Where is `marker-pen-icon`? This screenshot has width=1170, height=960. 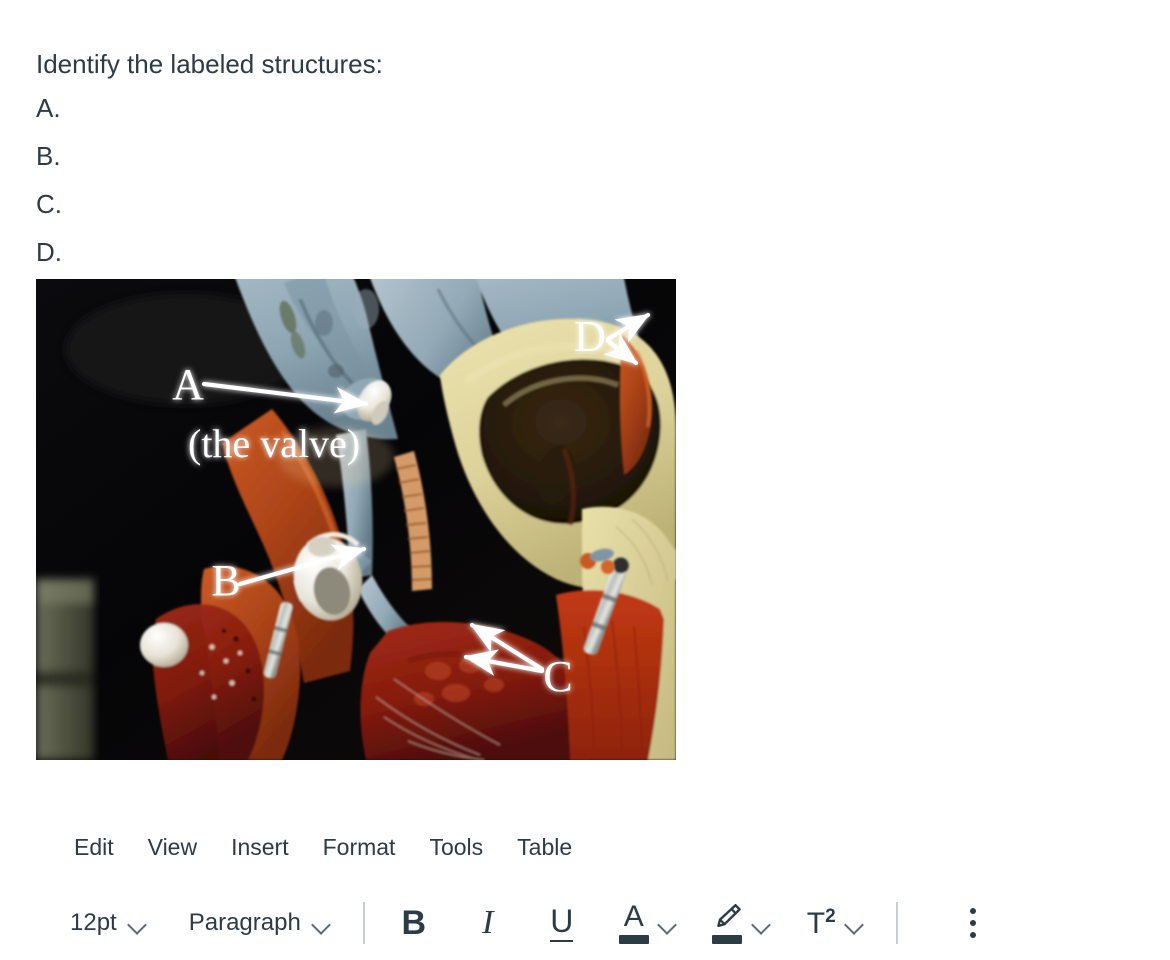
marker-pen-icon is located at coordinates (728, 915).